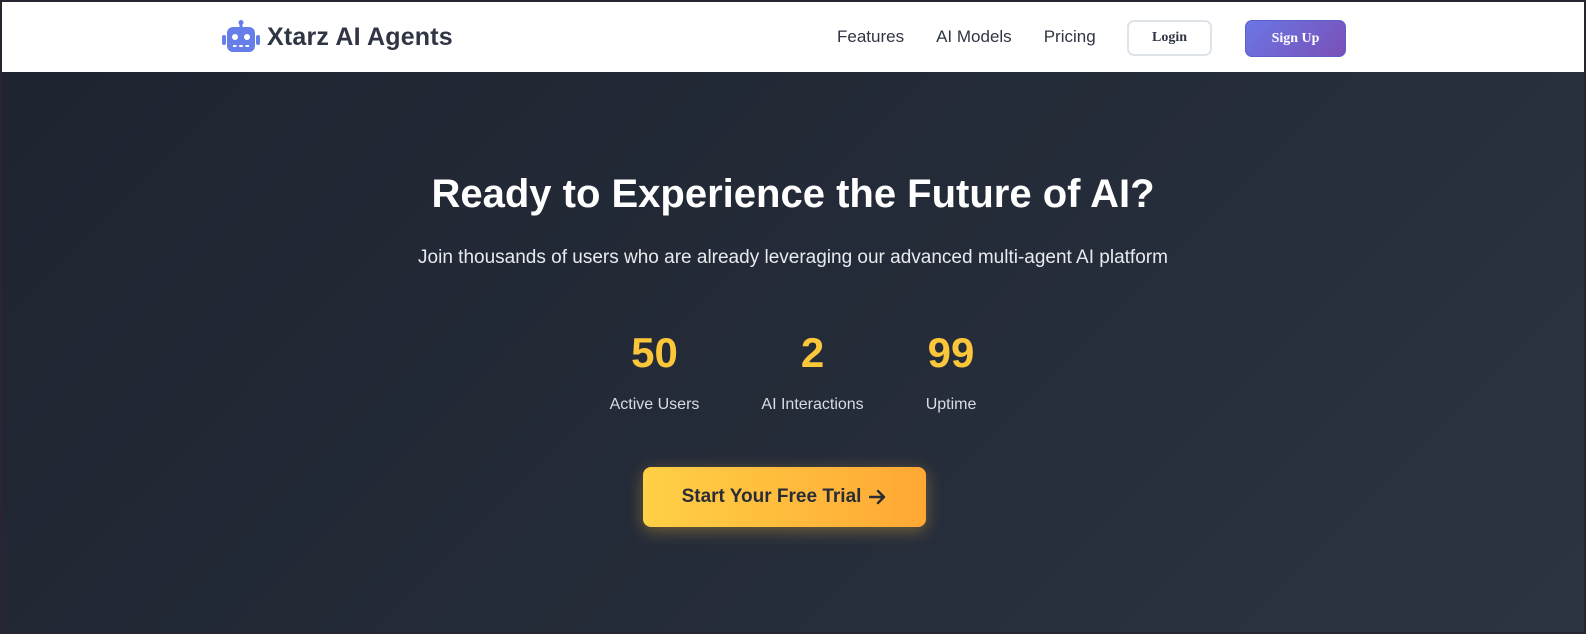 The image size is (1586, 634). I want to click on cta-title: Ready to Experience the Future of AI?, so click(793, 194).